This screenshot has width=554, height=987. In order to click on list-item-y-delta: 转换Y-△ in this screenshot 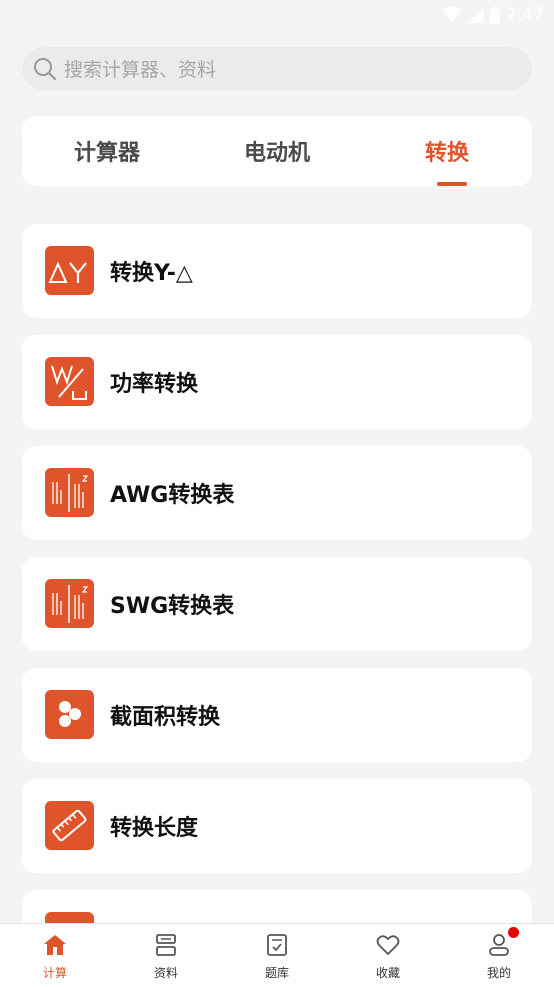, I will do `click(277, 271)`.